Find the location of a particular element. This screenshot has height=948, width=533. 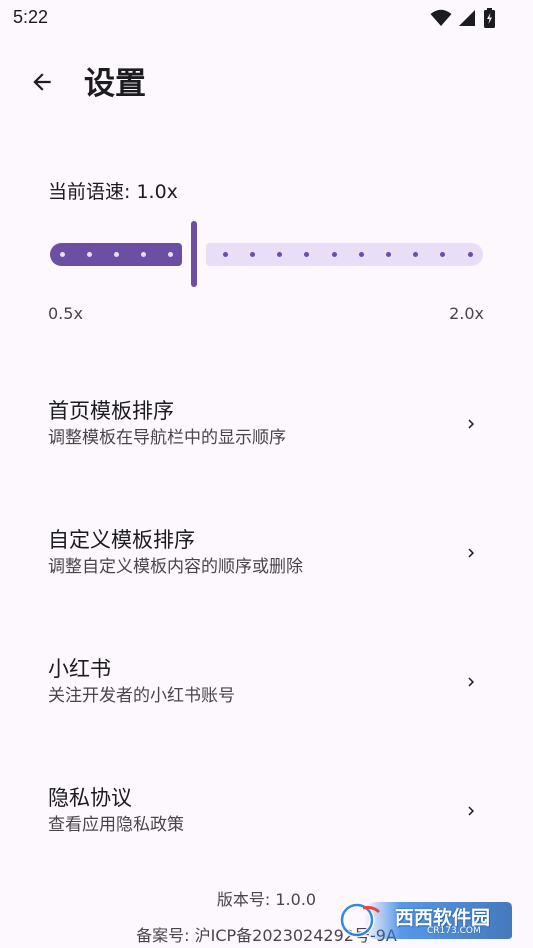

page-title: 设置 is located at coordinates (115, 84).